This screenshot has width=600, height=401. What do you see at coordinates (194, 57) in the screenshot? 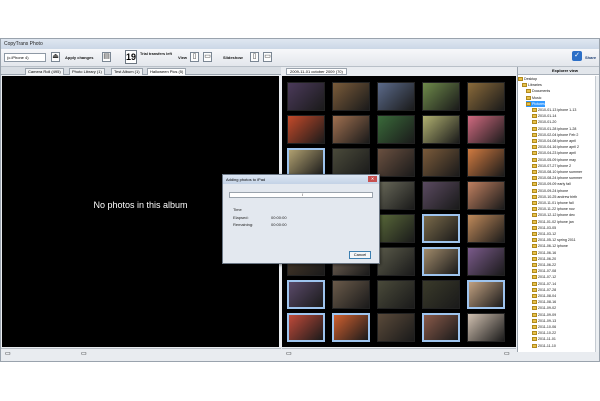
I see `view-iphone-icon: ▯` at bounding box center [194, 57].